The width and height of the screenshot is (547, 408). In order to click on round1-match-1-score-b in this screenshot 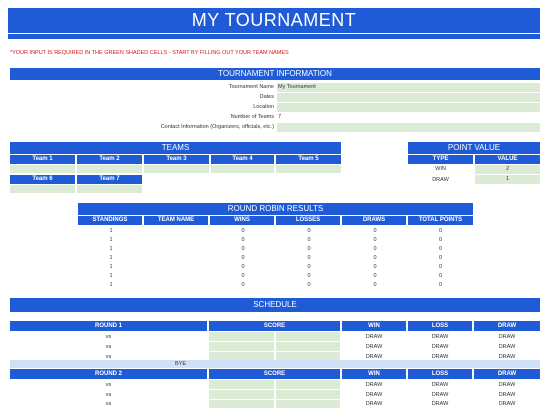, I will do `click(308, 336)`.